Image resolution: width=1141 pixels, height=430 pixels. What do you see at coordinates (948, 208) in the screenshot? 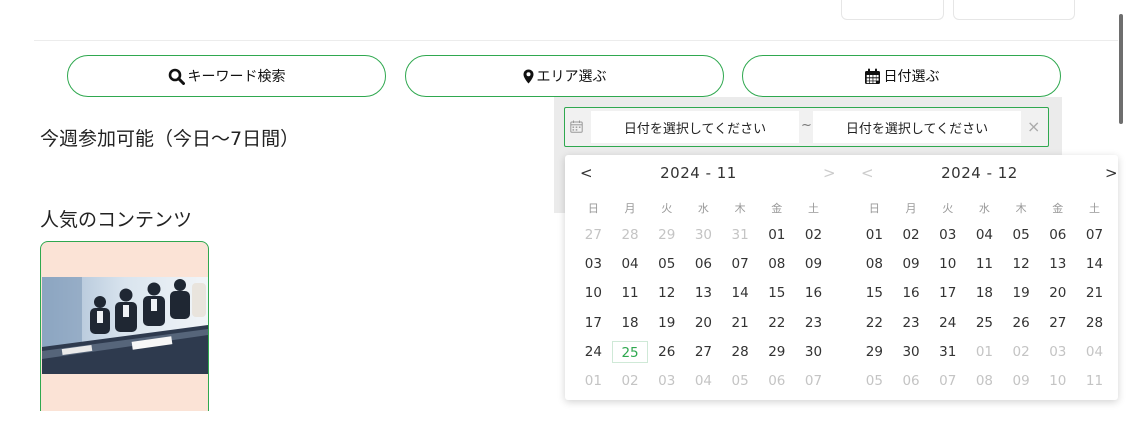
I see `weekday-label: 火` at bounding box center [948, 208].